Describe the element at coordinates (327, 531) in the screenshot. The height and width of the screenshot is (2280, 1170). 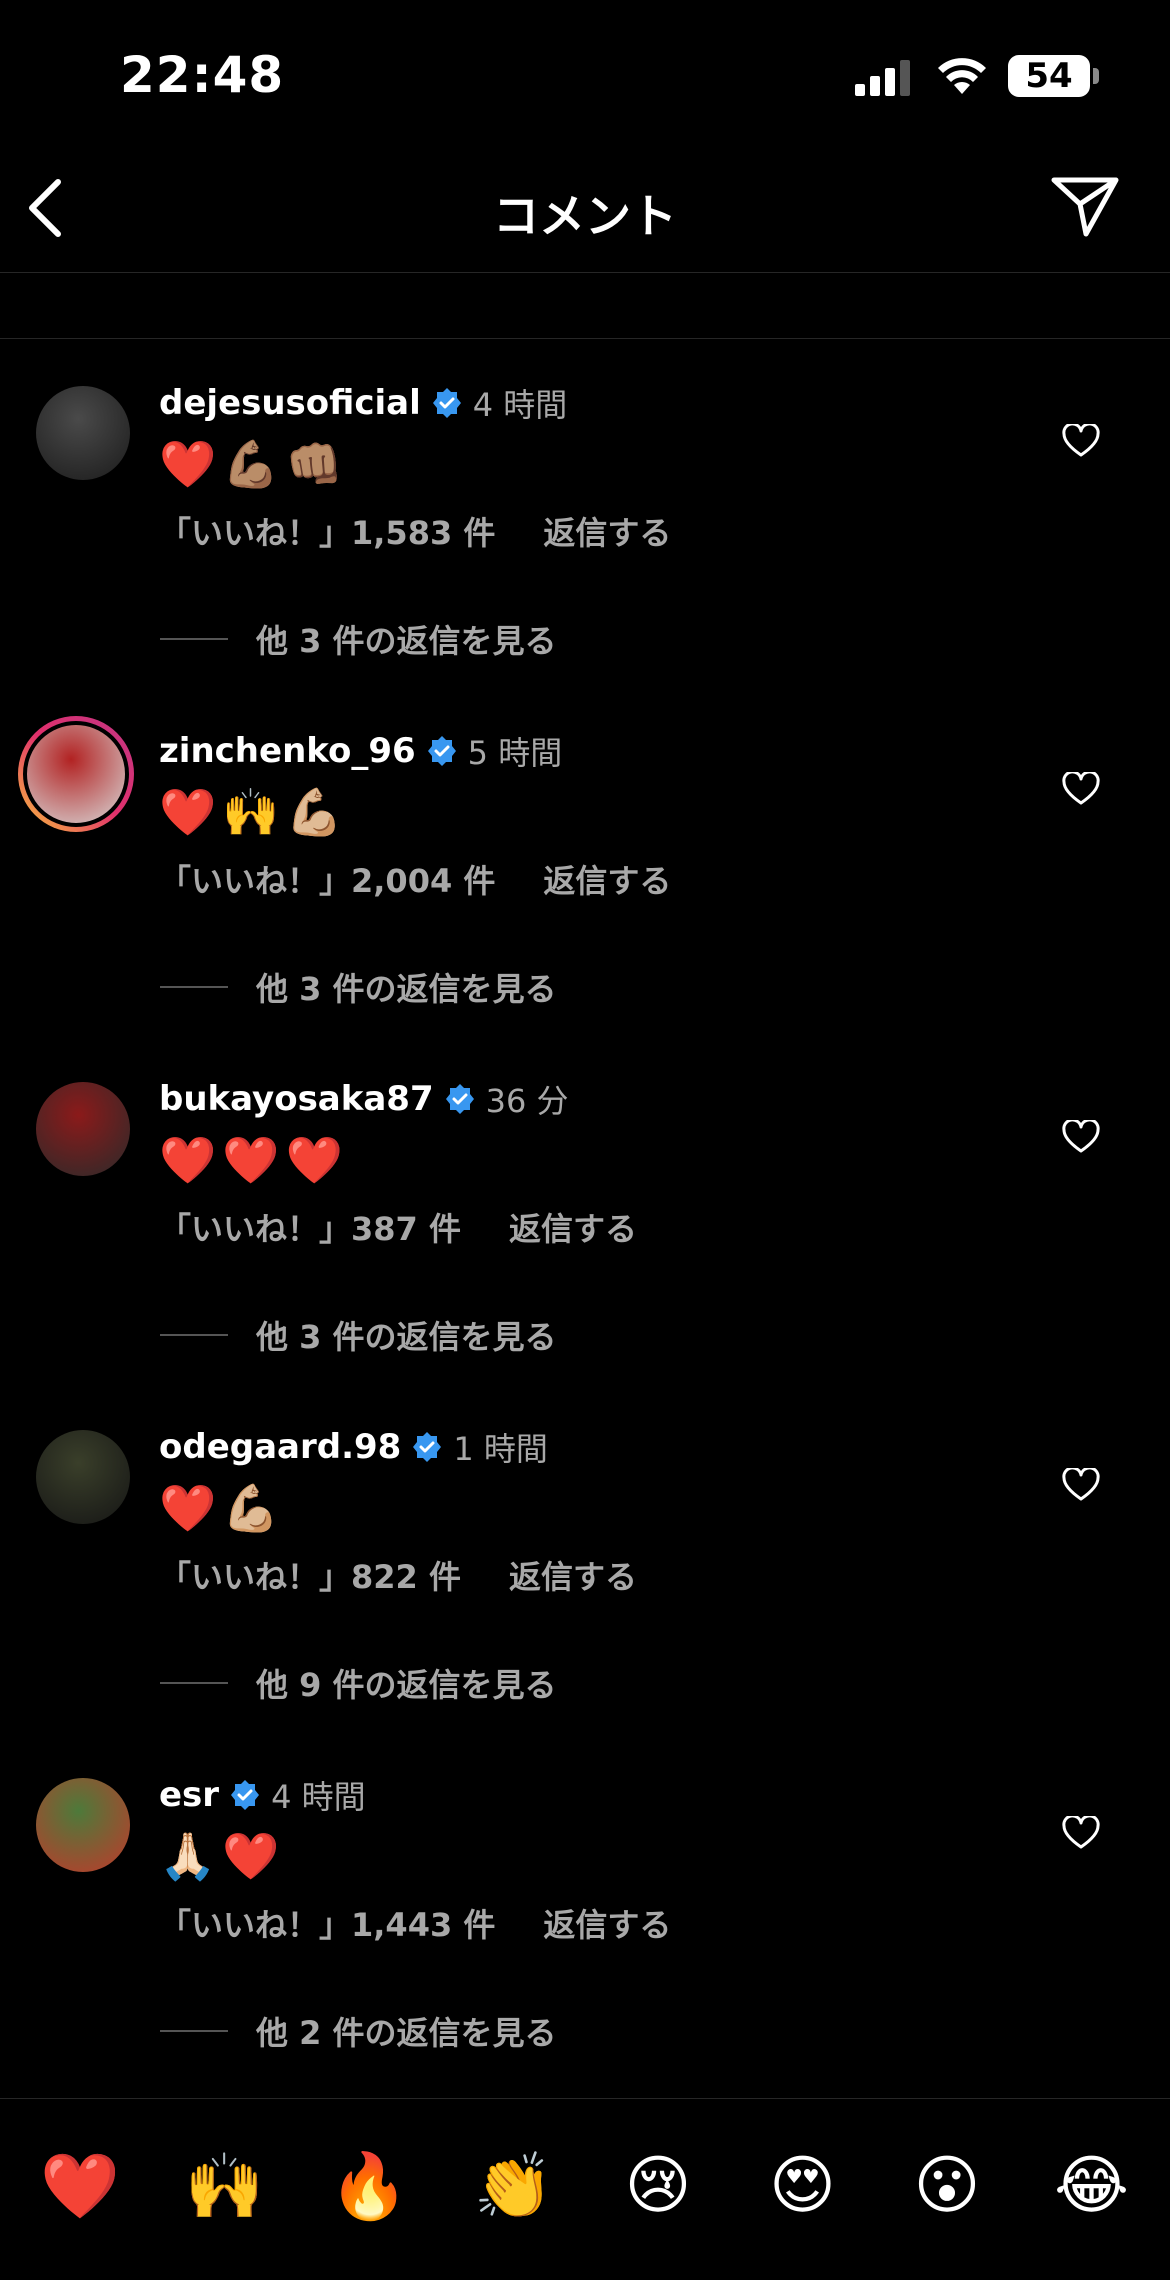
I see `like-count: 「いいね！」1,583 件` at that location.